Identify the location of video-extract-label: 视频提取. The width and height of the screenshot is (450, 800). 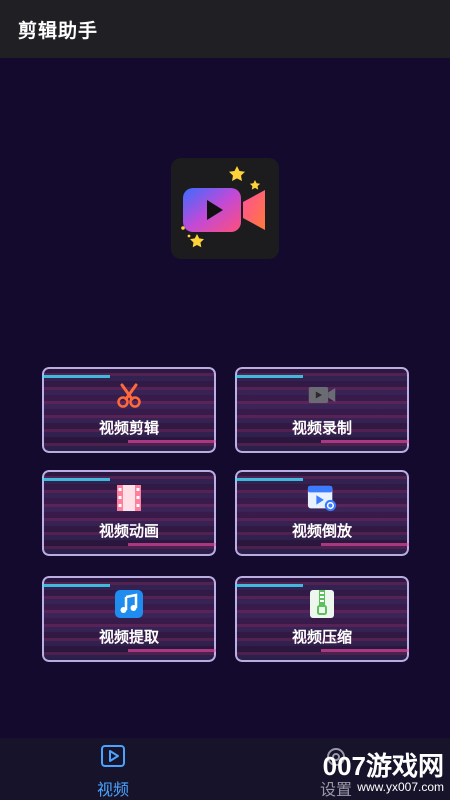
(128, 637).